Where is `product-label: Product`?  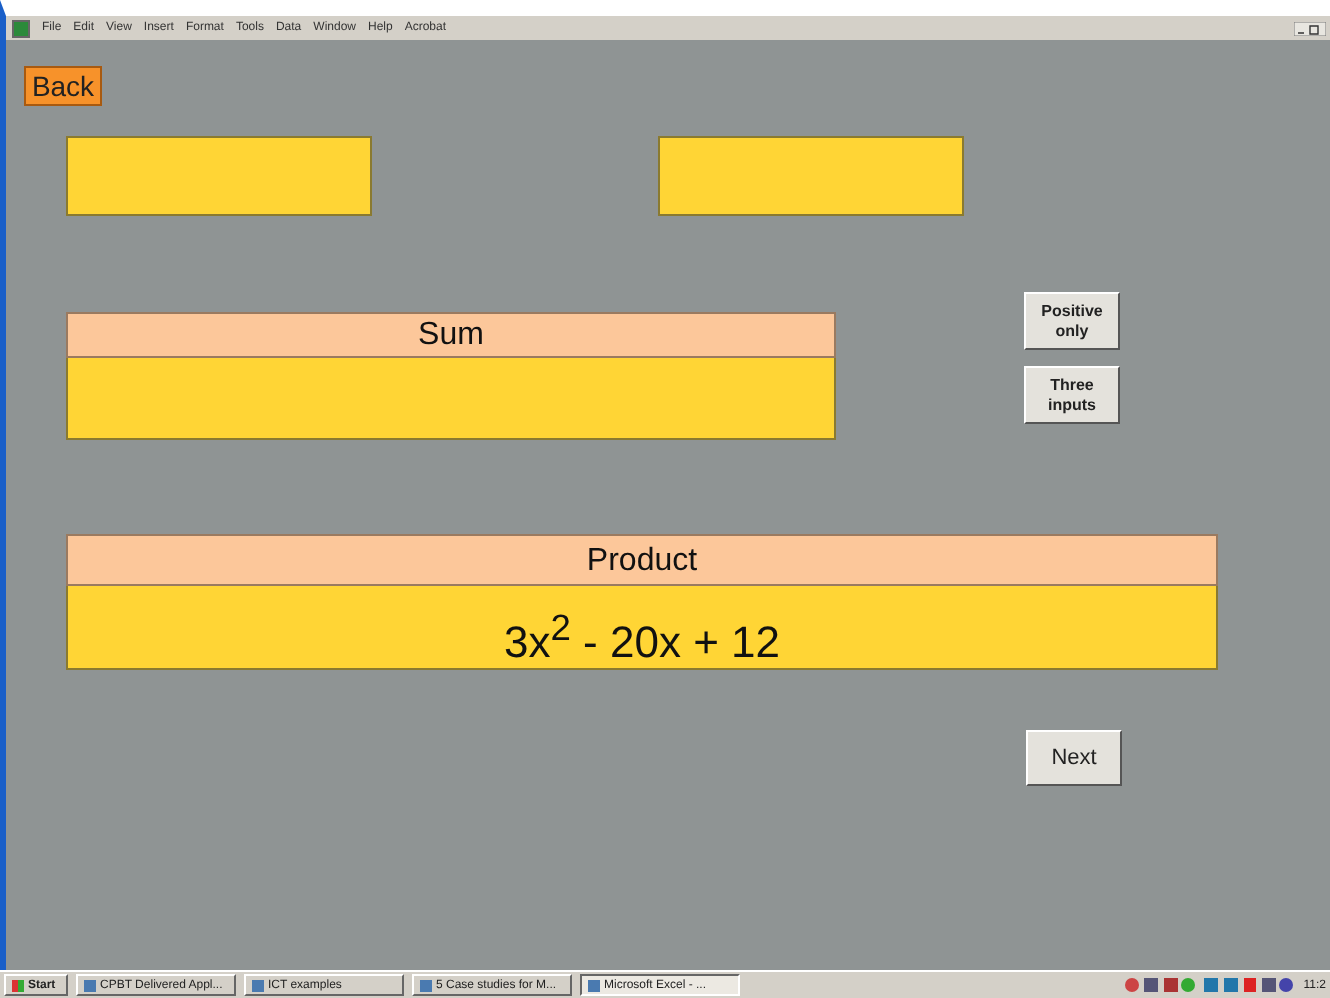 product-label: Product is located at coordinates (642, 560).